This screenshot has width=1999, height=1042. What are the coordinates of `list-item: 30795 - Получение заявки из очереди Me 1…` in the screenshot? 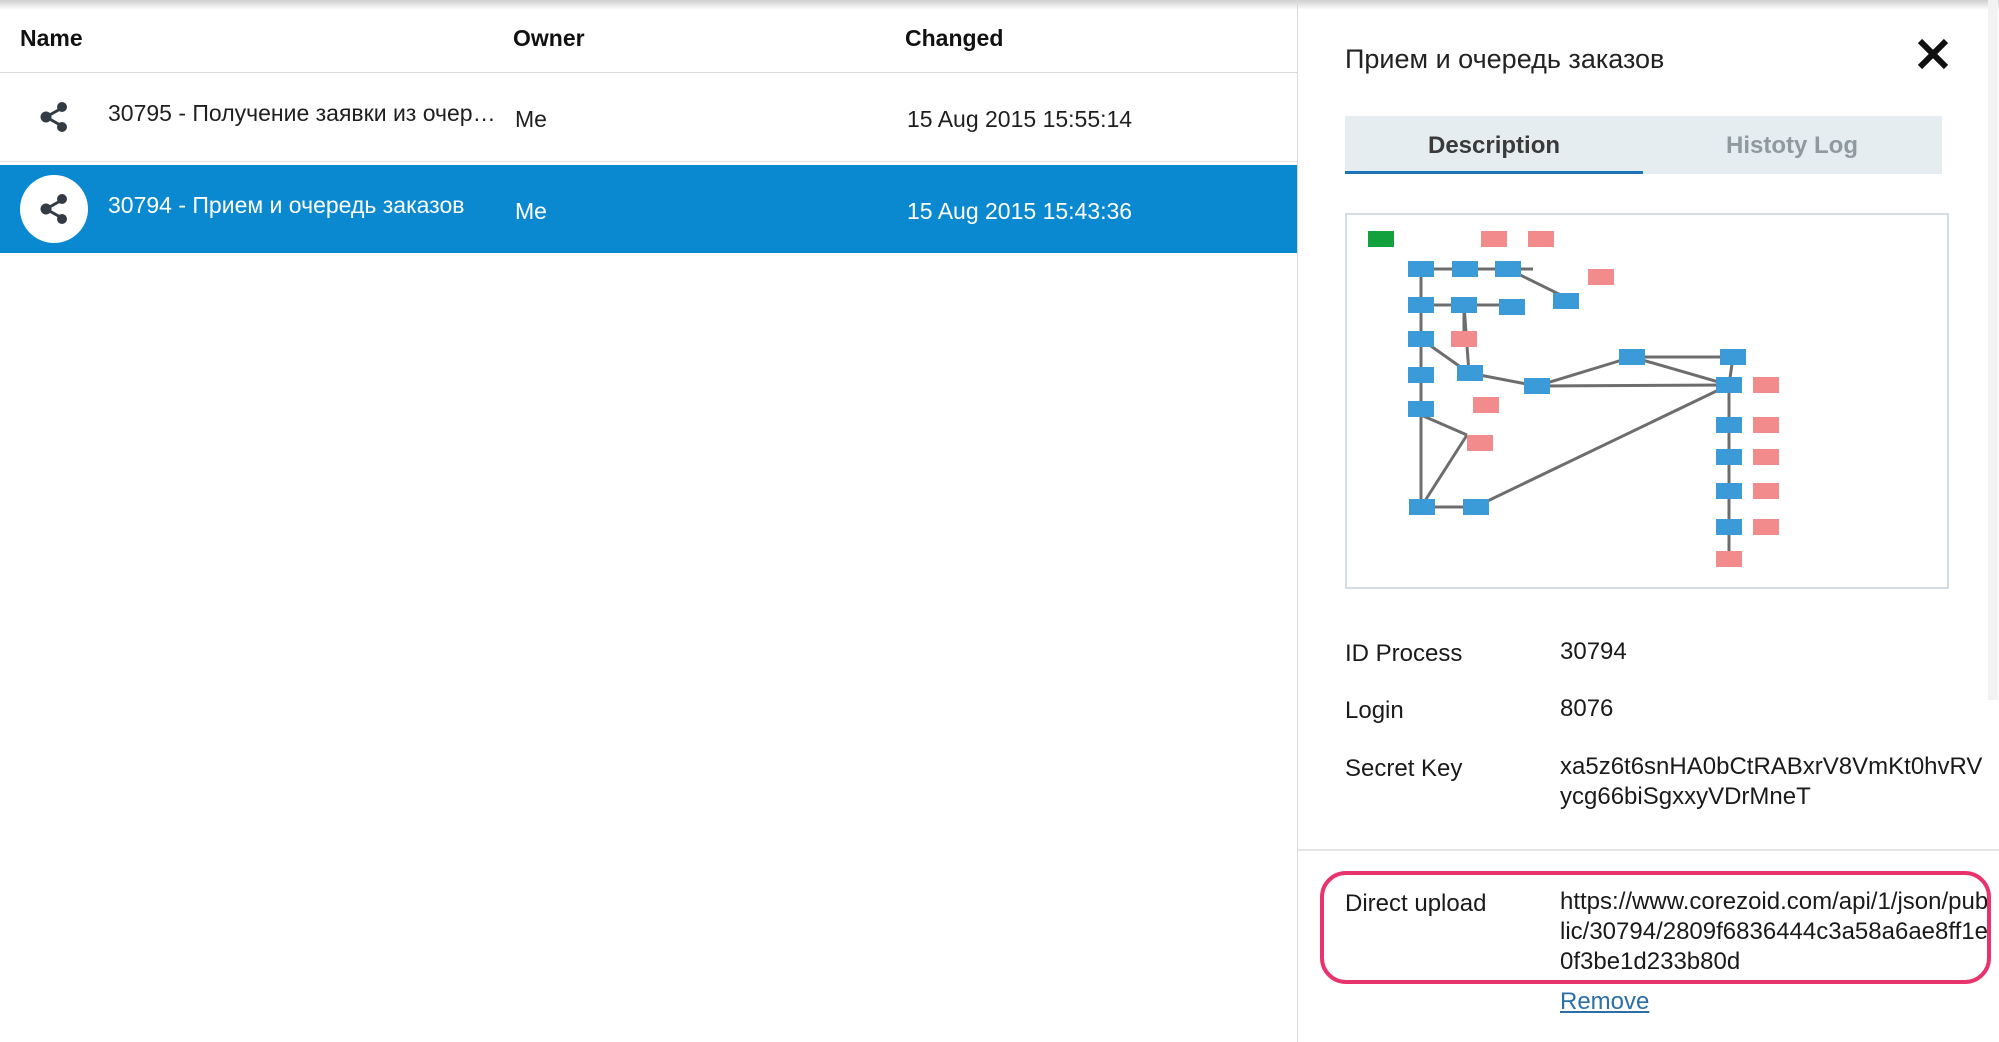 It's located at (648, 117).